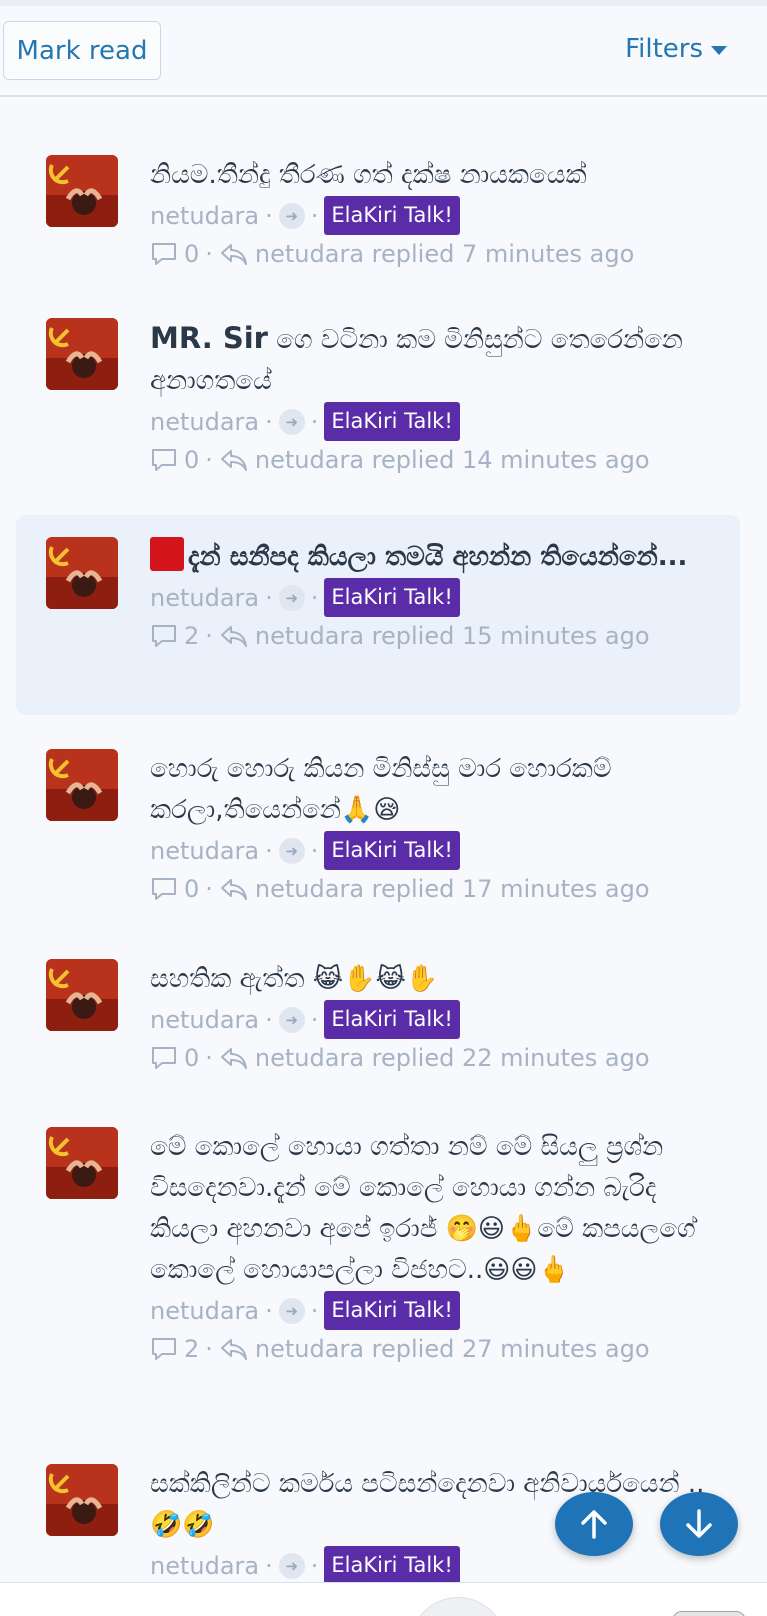 The width and height of the screenshot is (767, 1616). I want to click on last-reply-text: netudara replied 27 minutes ago, so click(452, 1349).